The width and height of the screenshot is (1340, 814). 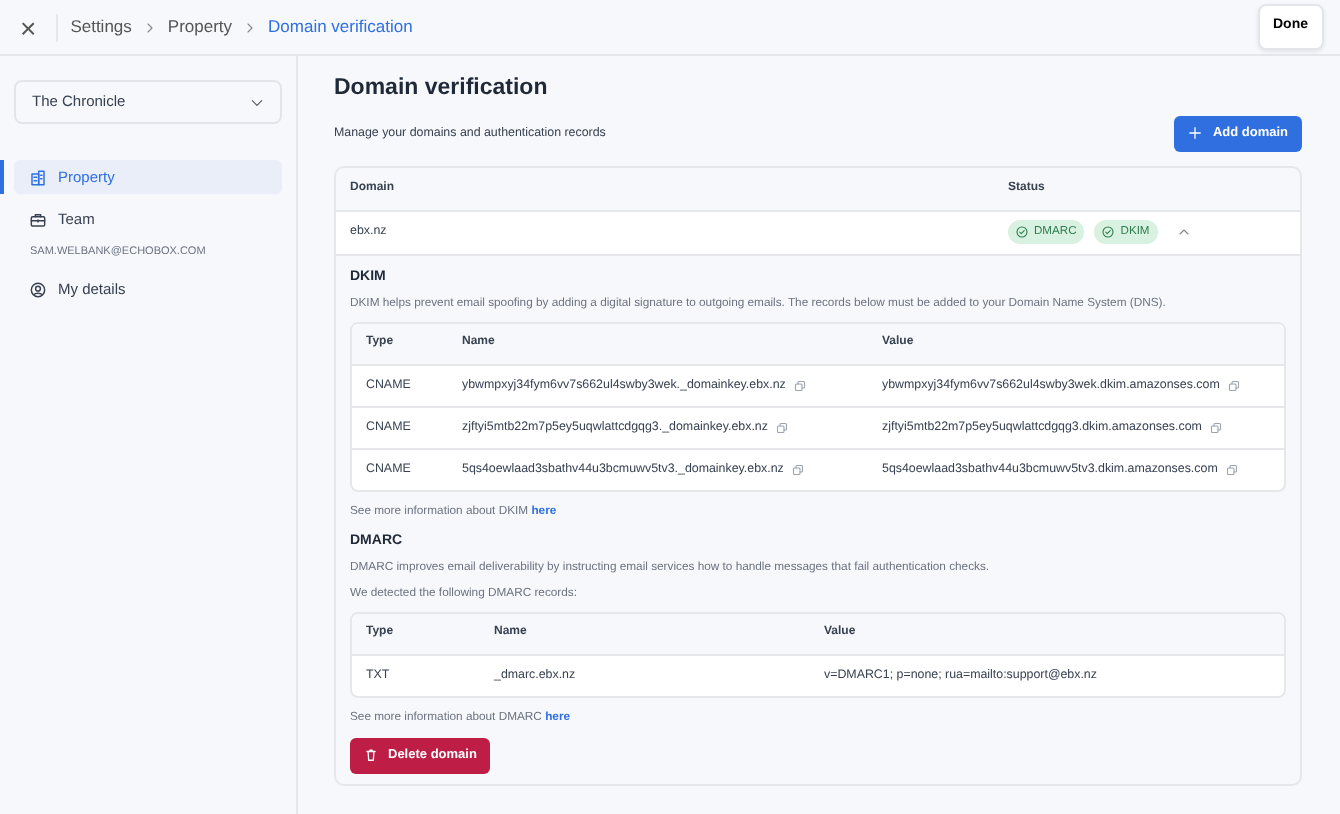 What do you see at coordinates (442, 90) in the screenshot?
I see `page-title: Domain verification` at bounding box center [442, 90].